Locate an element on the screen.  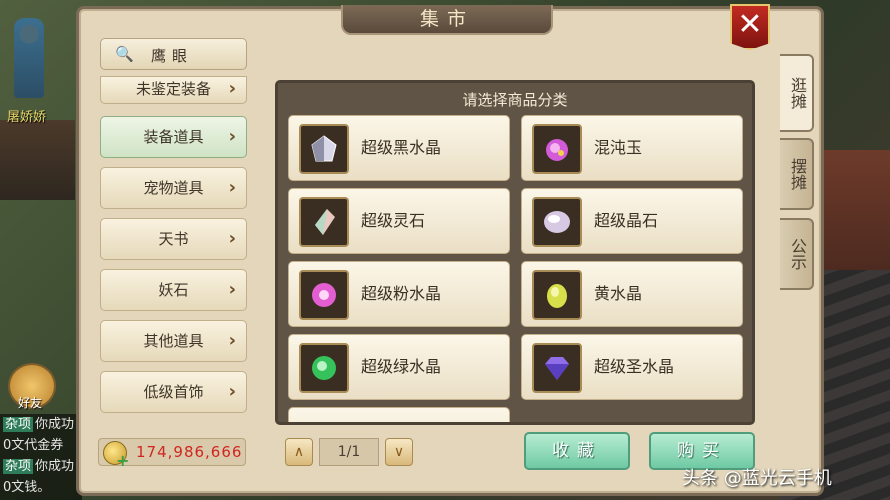
add-currency-icon: + is located at coordinates (122, 460).